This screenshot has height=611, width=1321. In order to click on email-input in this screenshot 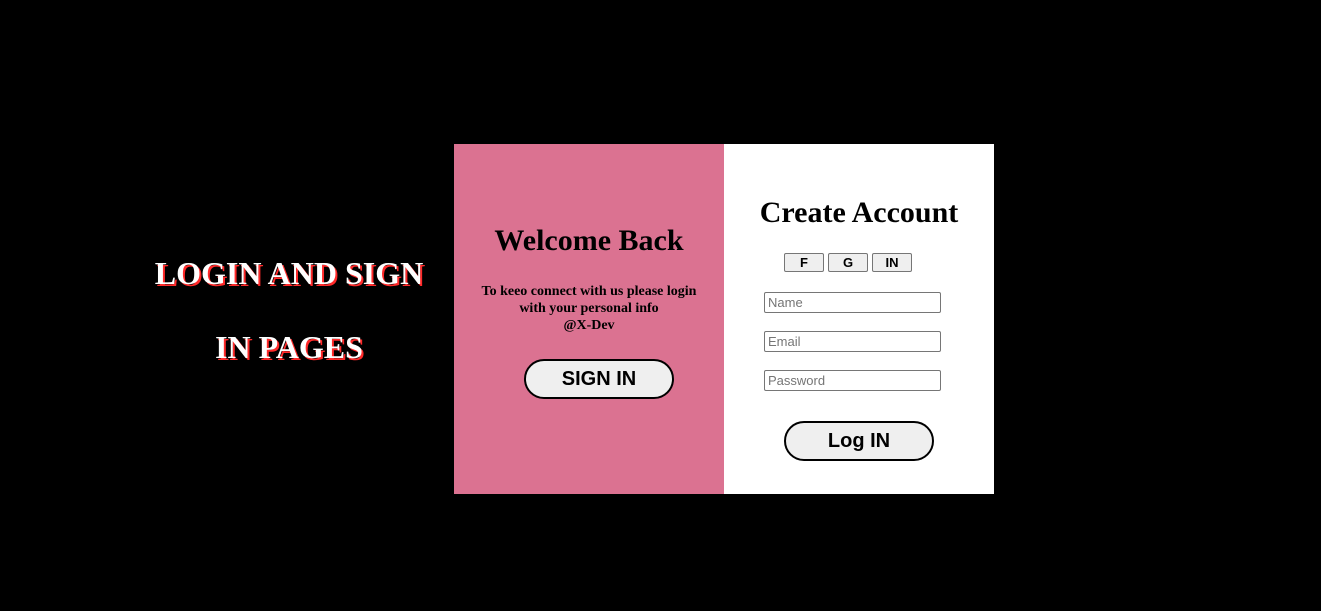, I will do `click(852, 341)`.